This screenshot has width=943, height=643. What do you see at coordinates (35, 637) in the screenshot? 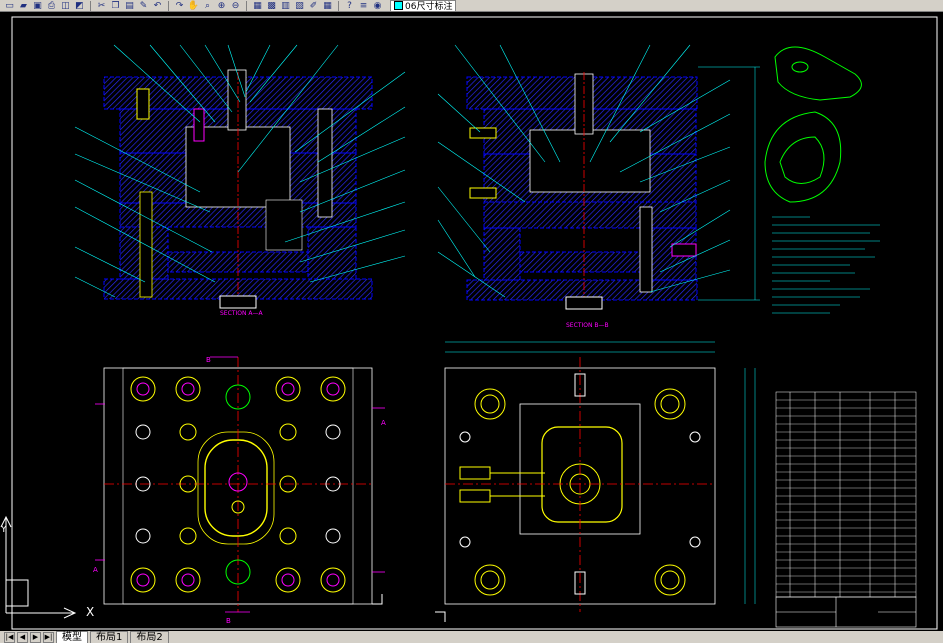
I see `next-tab-icon: ▶` at bounding box center [35, 637].